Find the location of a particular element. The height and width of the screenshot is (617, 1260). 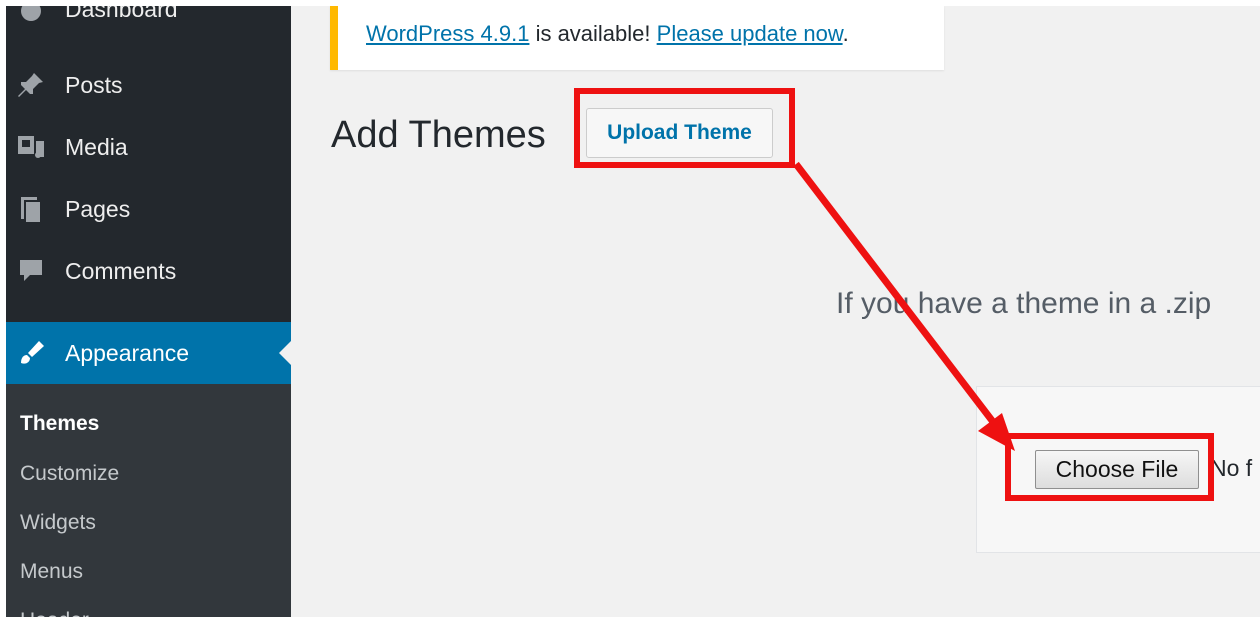

sidebar-item-media: Media is located at coordinates (148, 147).